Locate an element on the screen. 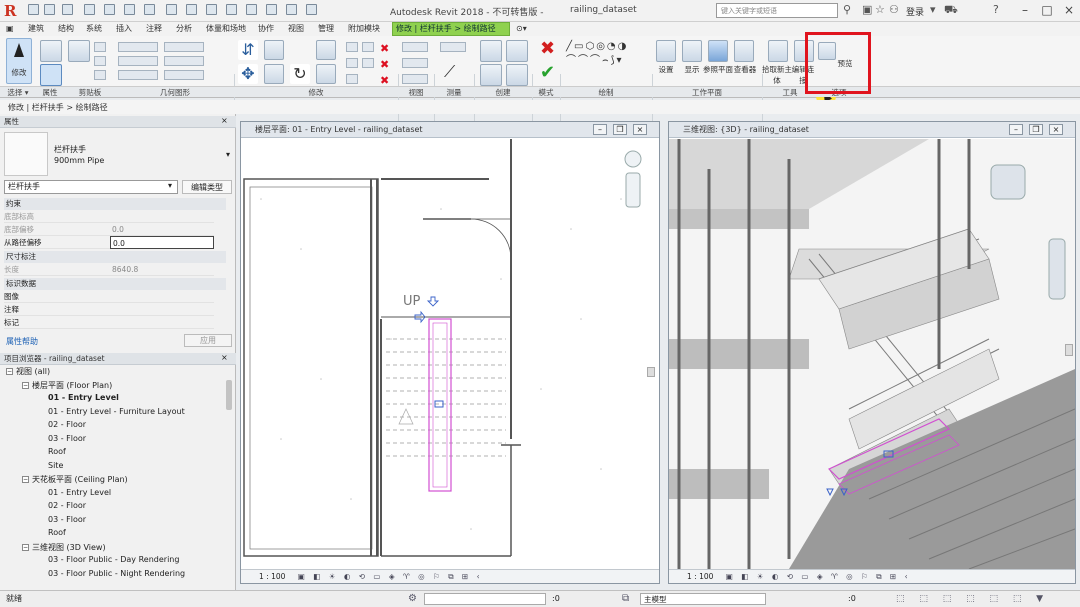 This screenshot has height=607, width=1080. 3d-scale: 1 : 100 is located at coordinates (700, 576).